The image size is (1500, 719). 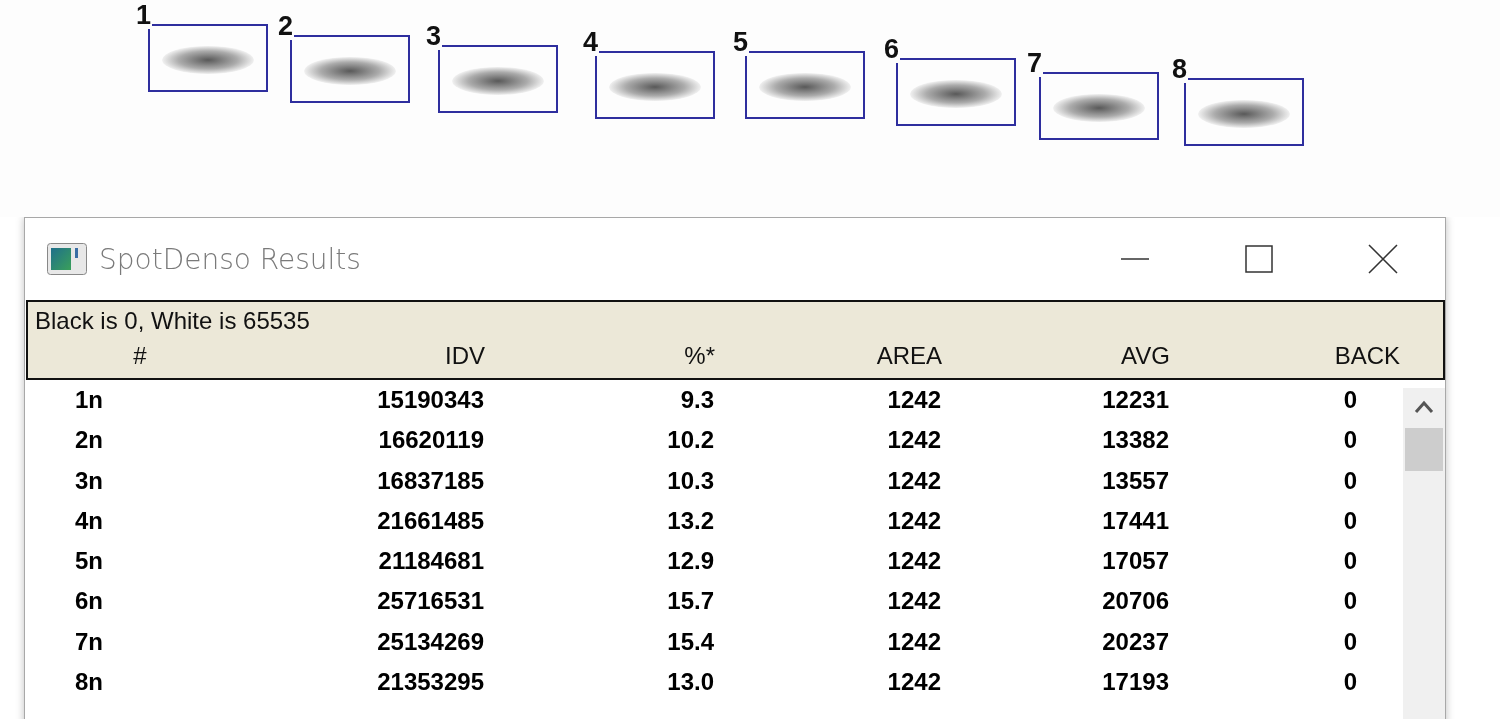 What do you see at coordinates (699, 356) in the screenshot?
I see `column-header: %*` at bounding box center [699, 356].